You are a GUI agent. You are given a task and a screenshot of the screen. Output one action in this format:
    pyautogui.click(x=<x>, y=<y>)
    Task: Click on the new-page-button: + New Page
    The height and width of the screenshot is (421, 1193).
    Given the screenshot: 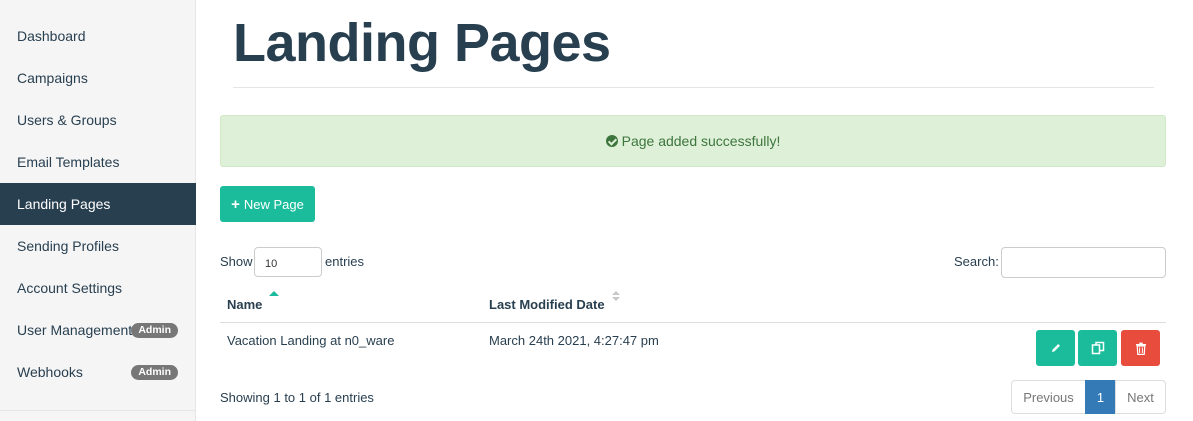 What is the action you would take?
    pyautogui.click(x=267, y=204)
    